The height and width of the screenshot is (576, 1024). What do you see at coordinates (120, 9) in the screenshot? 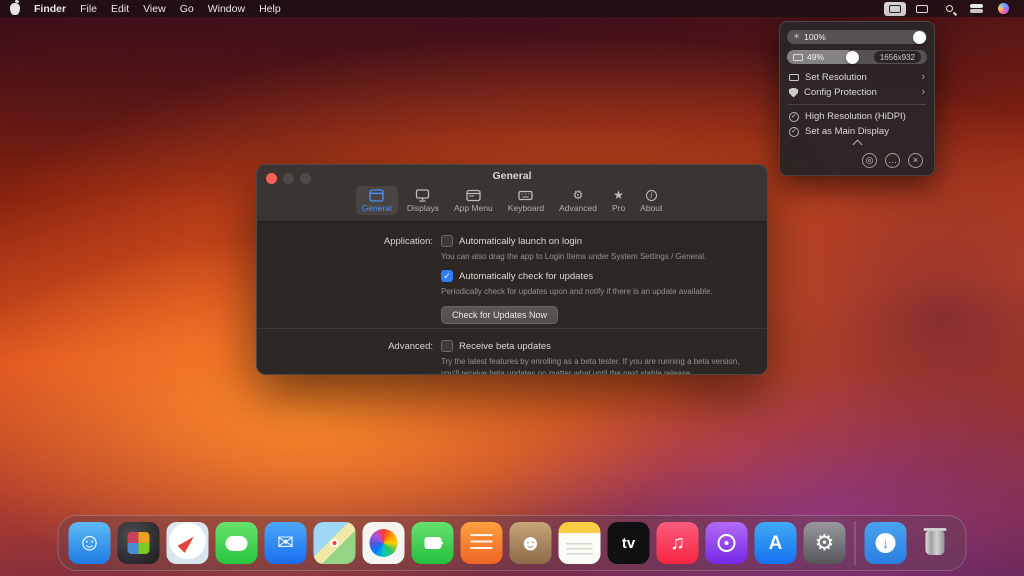
I see `menu-edit: Edit` at bounding box center [120, 9].